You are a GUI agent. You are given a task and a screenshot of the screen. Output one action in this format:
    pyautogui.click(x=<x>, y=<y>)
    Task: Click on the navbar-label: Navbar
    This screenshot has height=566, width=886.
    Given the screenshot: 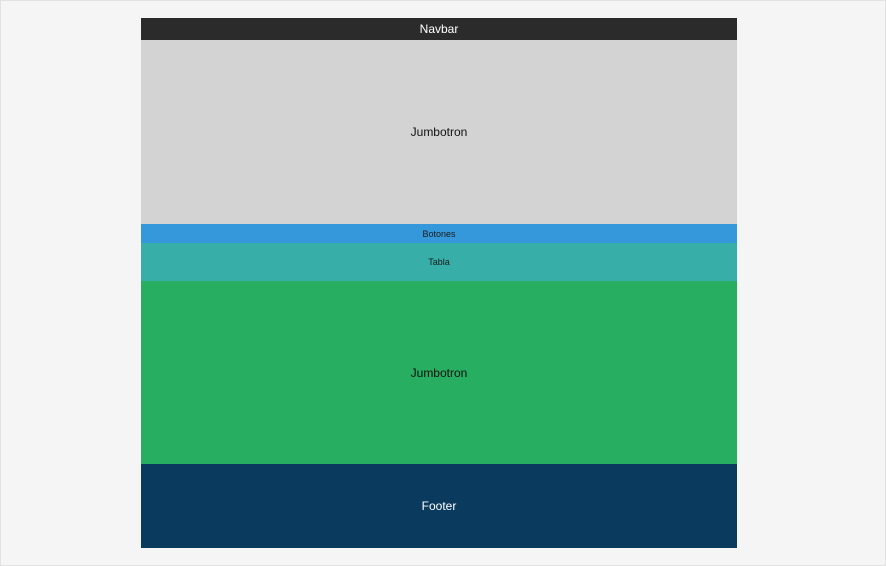 What is the action you would take?
    pyautogui.click(x=439, y=29)
    